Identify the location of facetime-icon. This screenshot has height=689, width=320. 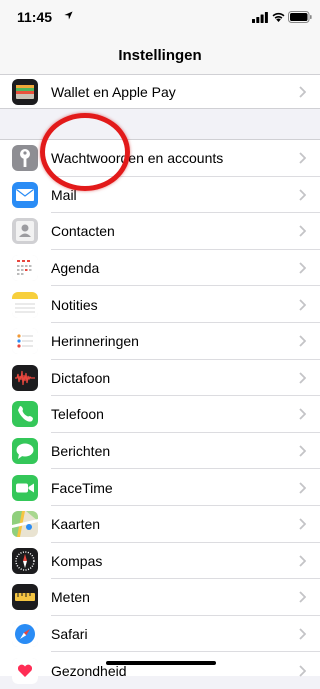
(25, 487).